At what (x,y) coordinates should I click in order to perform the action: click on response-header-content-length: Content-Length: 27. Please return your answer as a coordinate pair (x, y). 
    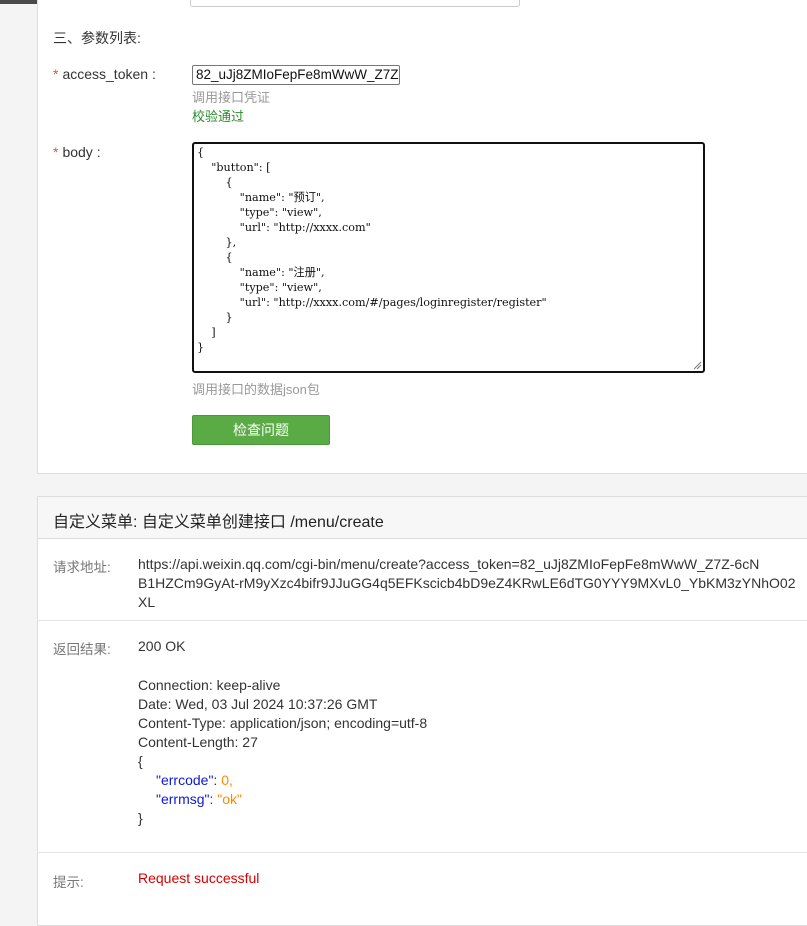
    Looking at the image, I should click on (198, 742).